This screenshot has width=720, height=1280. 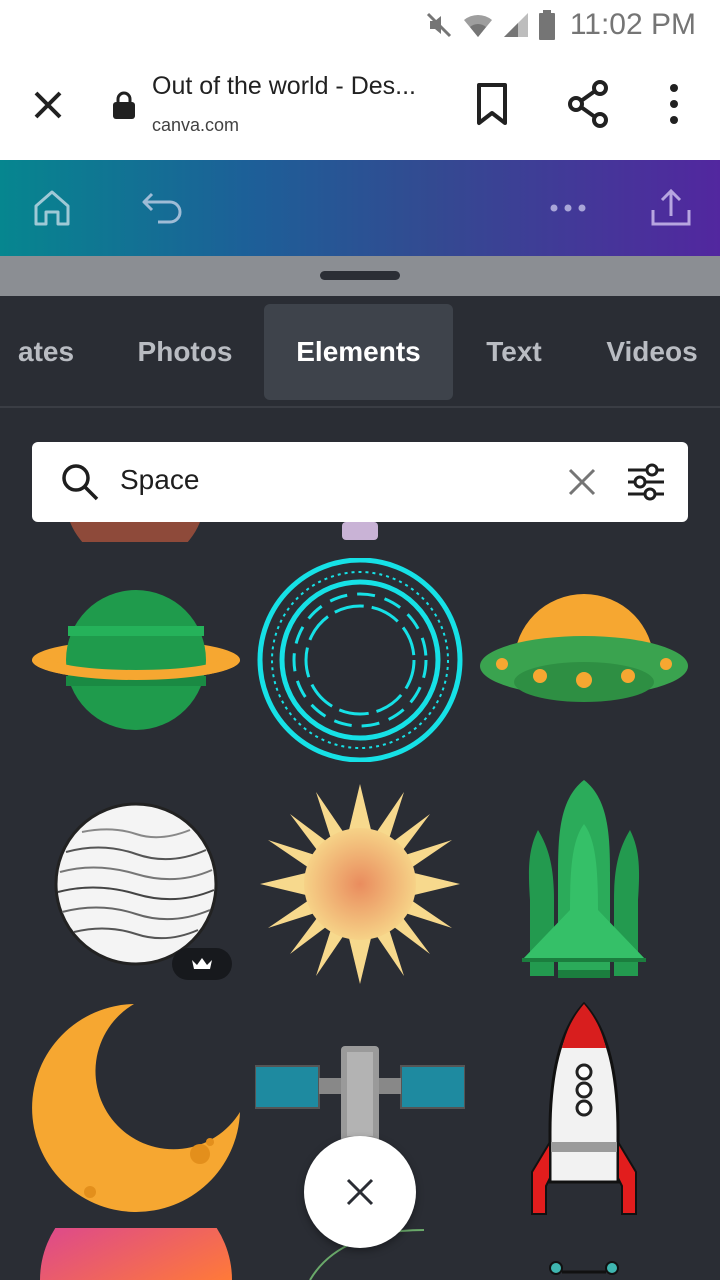 I want to click on wifi-icon, so click(x=477, y=25).